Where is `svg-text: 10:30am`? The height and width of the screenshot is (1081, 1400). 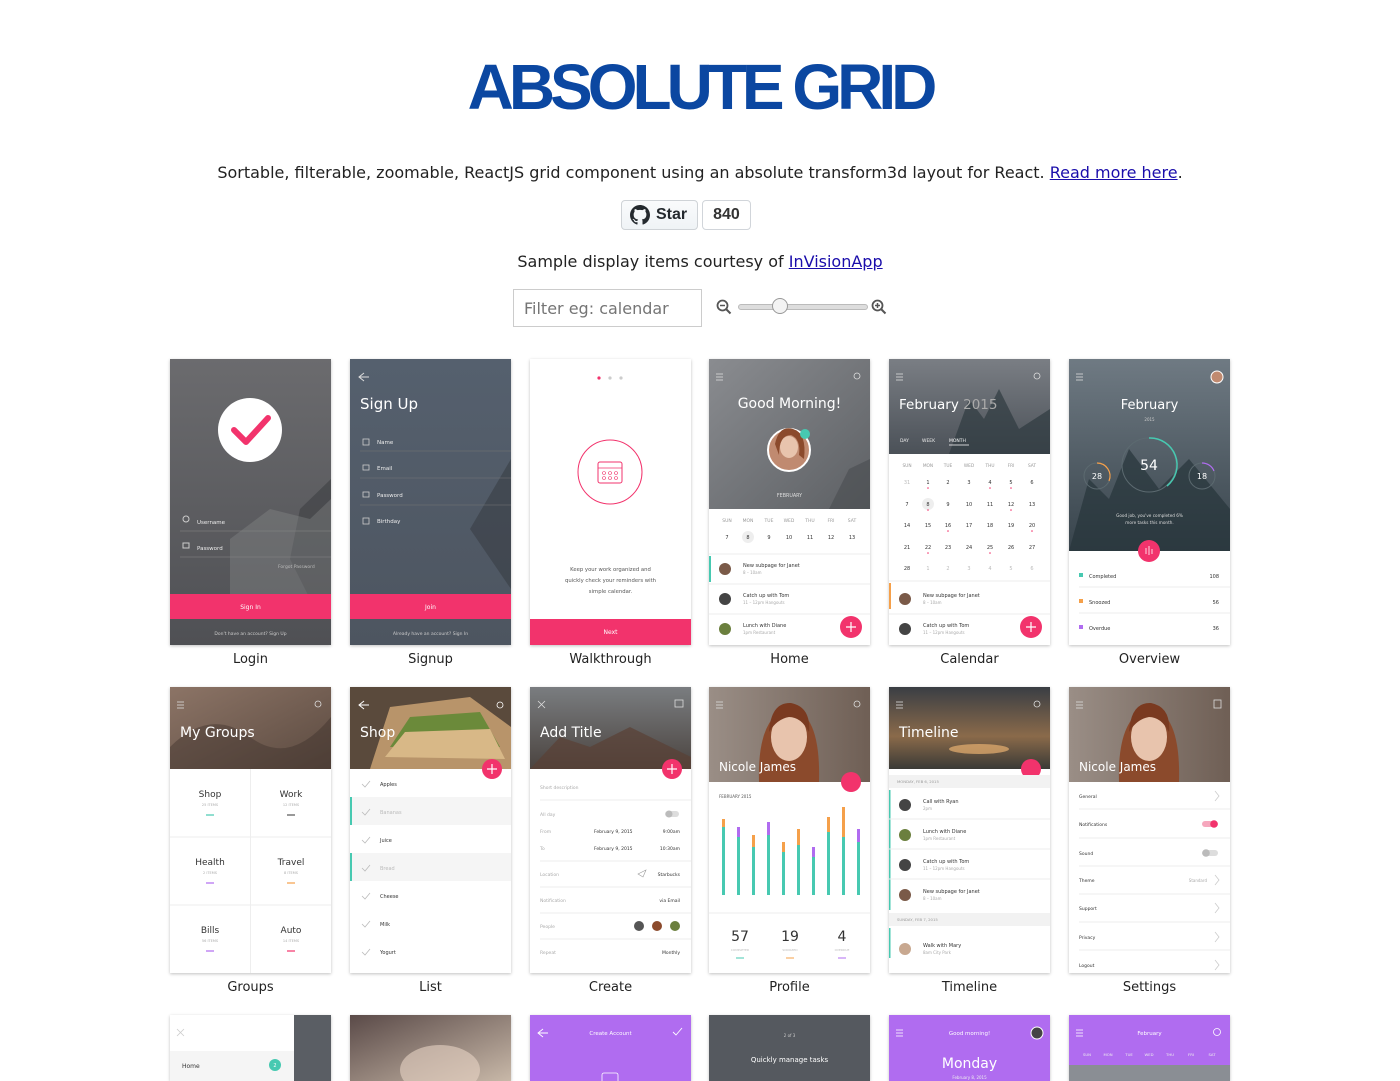
svg-text: 10:30am is located at coordinates (670, 849).